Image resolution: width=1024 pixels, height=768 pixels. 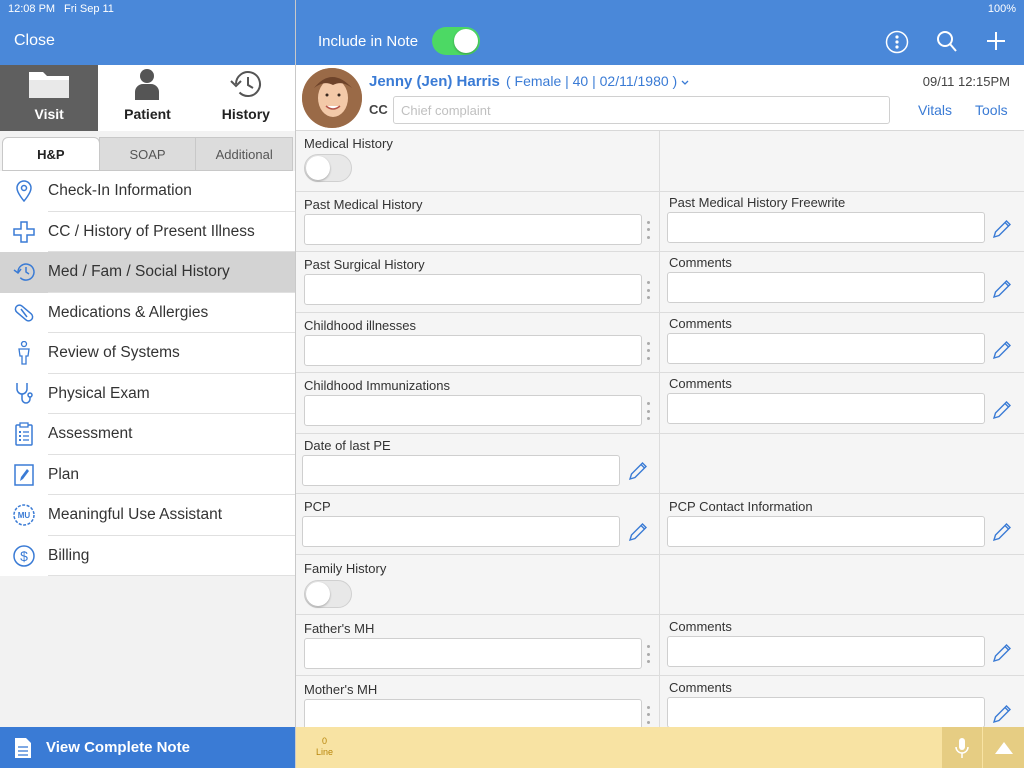 I want to click on menu-item-billing: $ Billing, so click(x=147, y=556).